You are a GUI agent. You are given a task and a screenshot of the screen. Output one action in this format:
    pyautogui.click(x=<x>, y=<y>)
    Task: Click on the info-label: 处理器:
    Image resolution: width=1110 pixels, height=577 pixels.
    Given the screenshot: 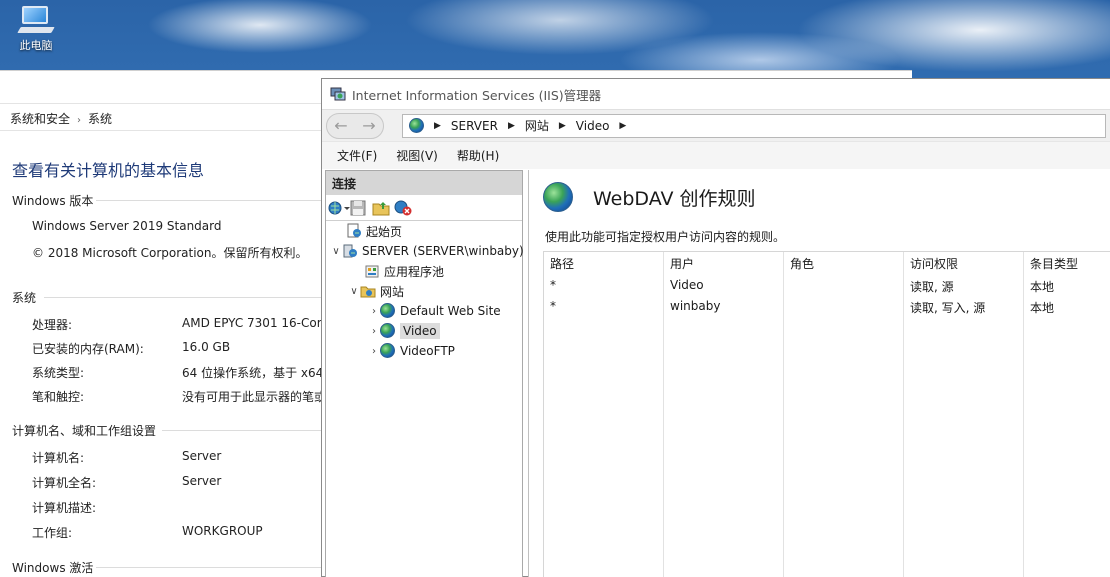 What is the action you would take?
    pyautogui.click(x=52, y=325)
    